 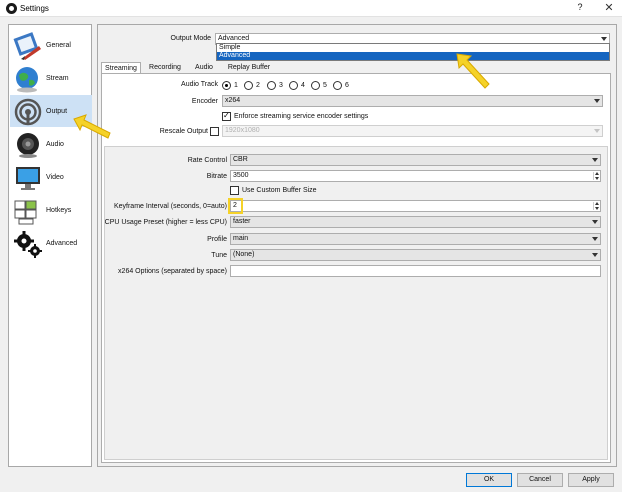 I want to click on cpu-preset-select: faster, so click(x=415, y=222).